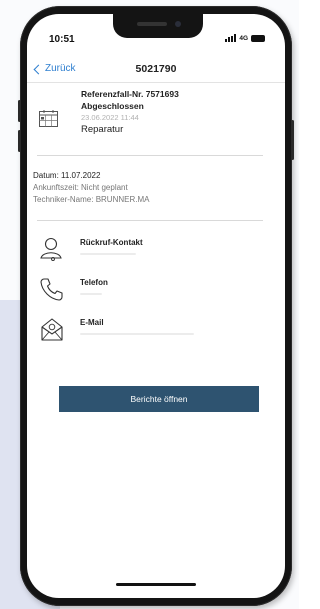  What do you see at coordinates (178, 24) in the screenshot?
I see `camera-icon` at bounding box center [178, 24].